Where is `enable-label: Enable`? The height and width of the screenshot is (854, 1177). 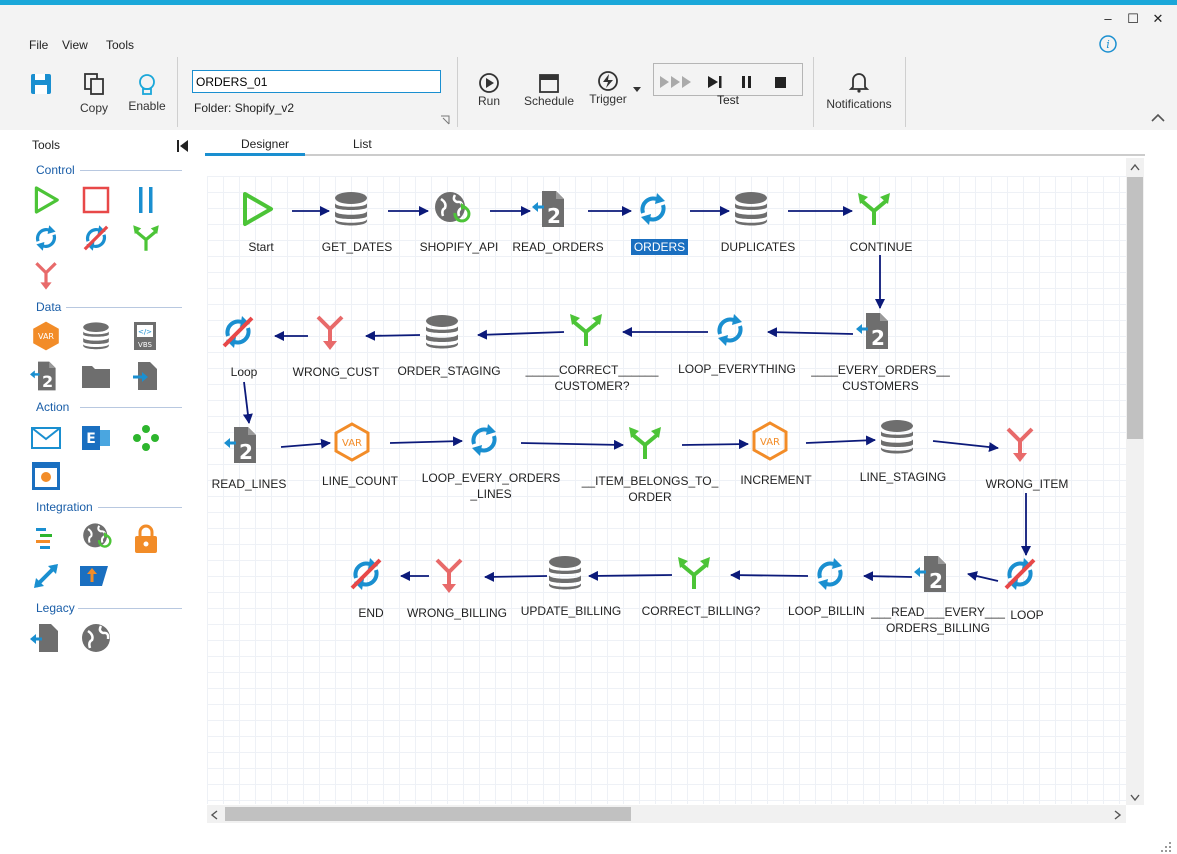
enable-label: Enable is located at coordinates (147, 106).